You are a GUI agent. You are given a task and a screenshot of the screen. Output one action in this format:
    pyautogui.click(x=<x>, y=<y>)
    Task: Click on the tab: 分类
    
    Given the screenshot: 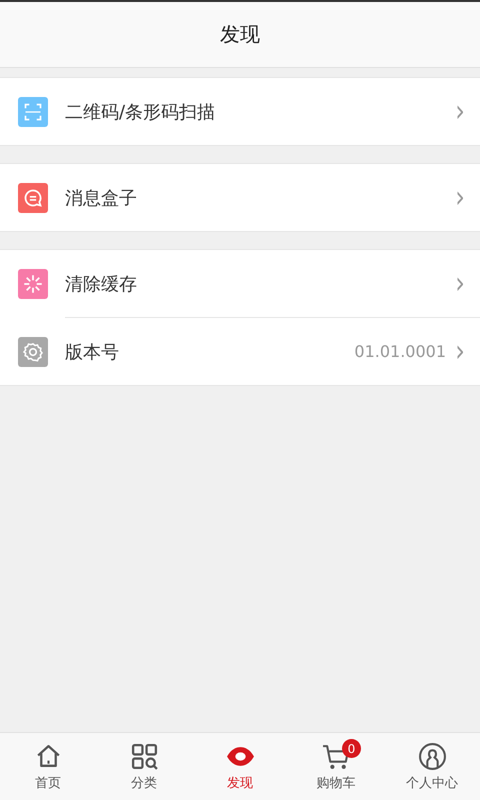 What is the action you would take?
    pyautogui.click(x=144, y=766)
    